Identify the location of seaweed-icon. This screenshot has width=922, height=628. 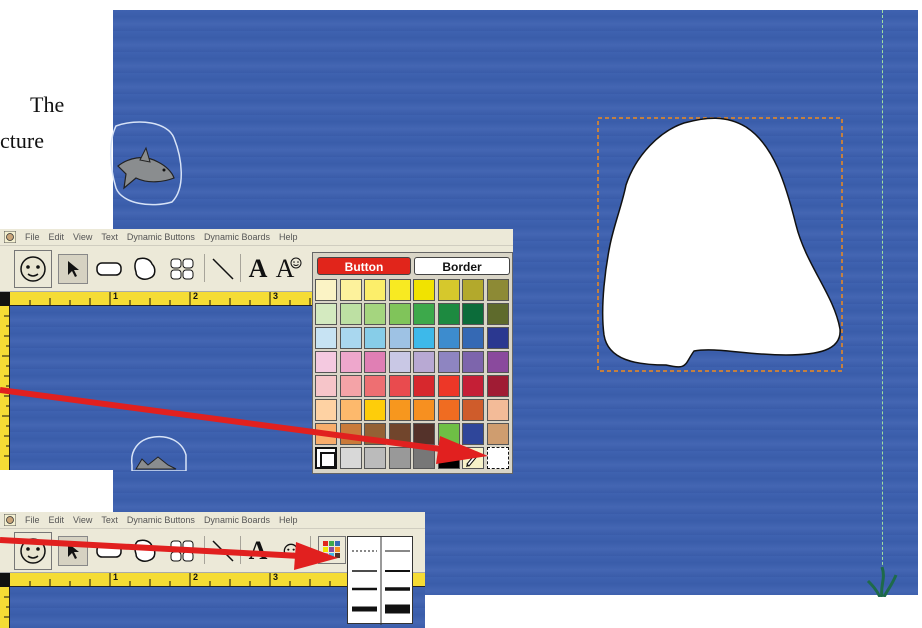
(882, 581).